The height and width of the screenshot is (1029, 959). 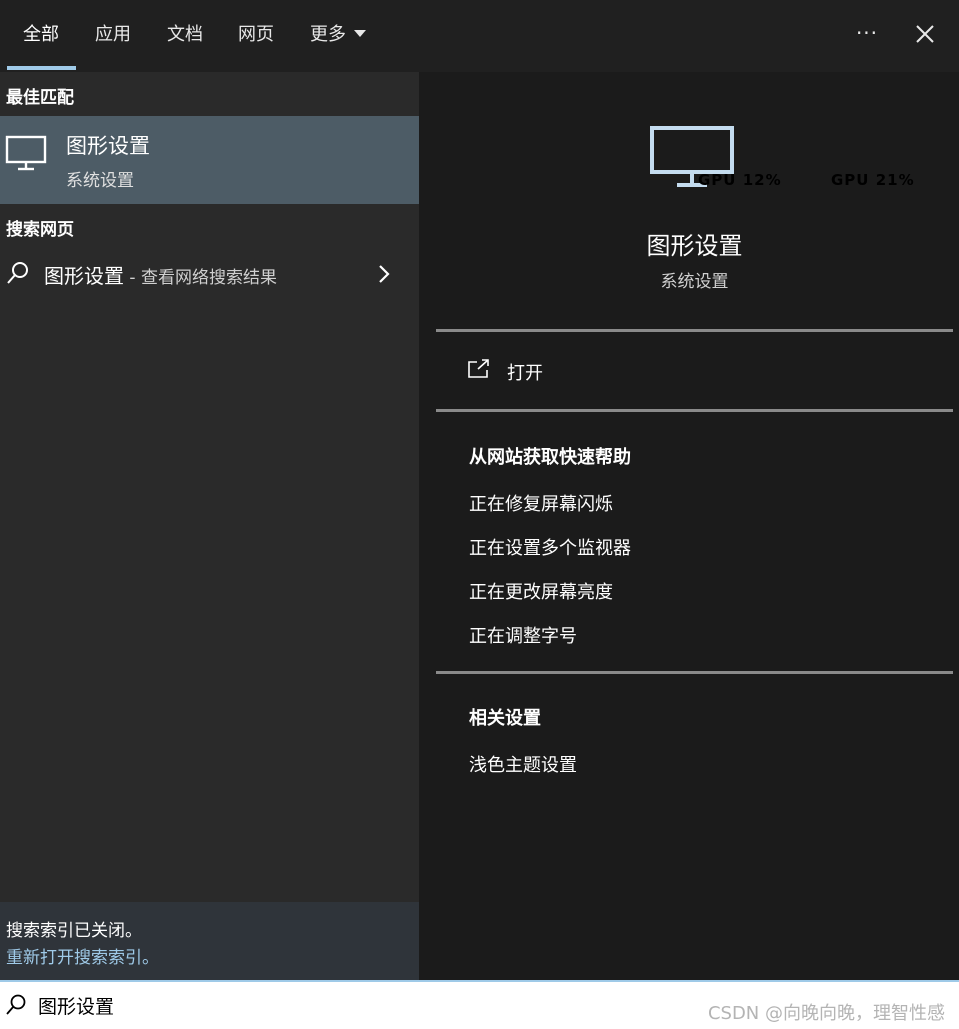 I want to click on gpu-overlay-1: GPU 12%, so click(x=740, y=180).